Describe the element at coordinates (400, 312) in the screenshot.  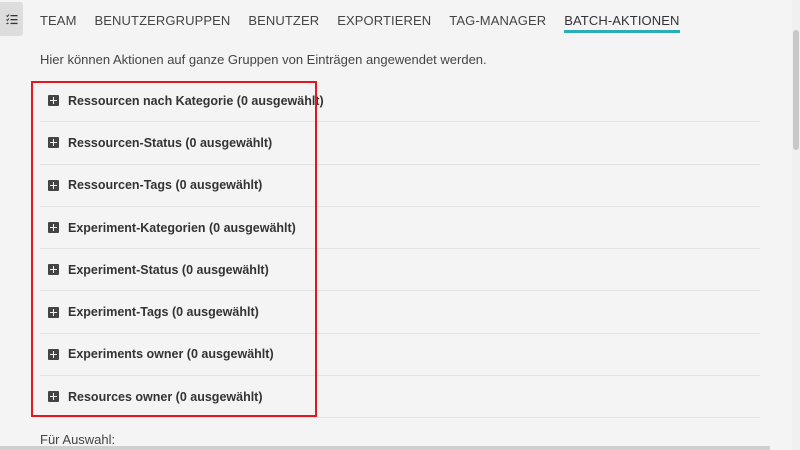
I see `group-experiment-tags: Experiment-Tags (0 ausgewählt)` at that location.